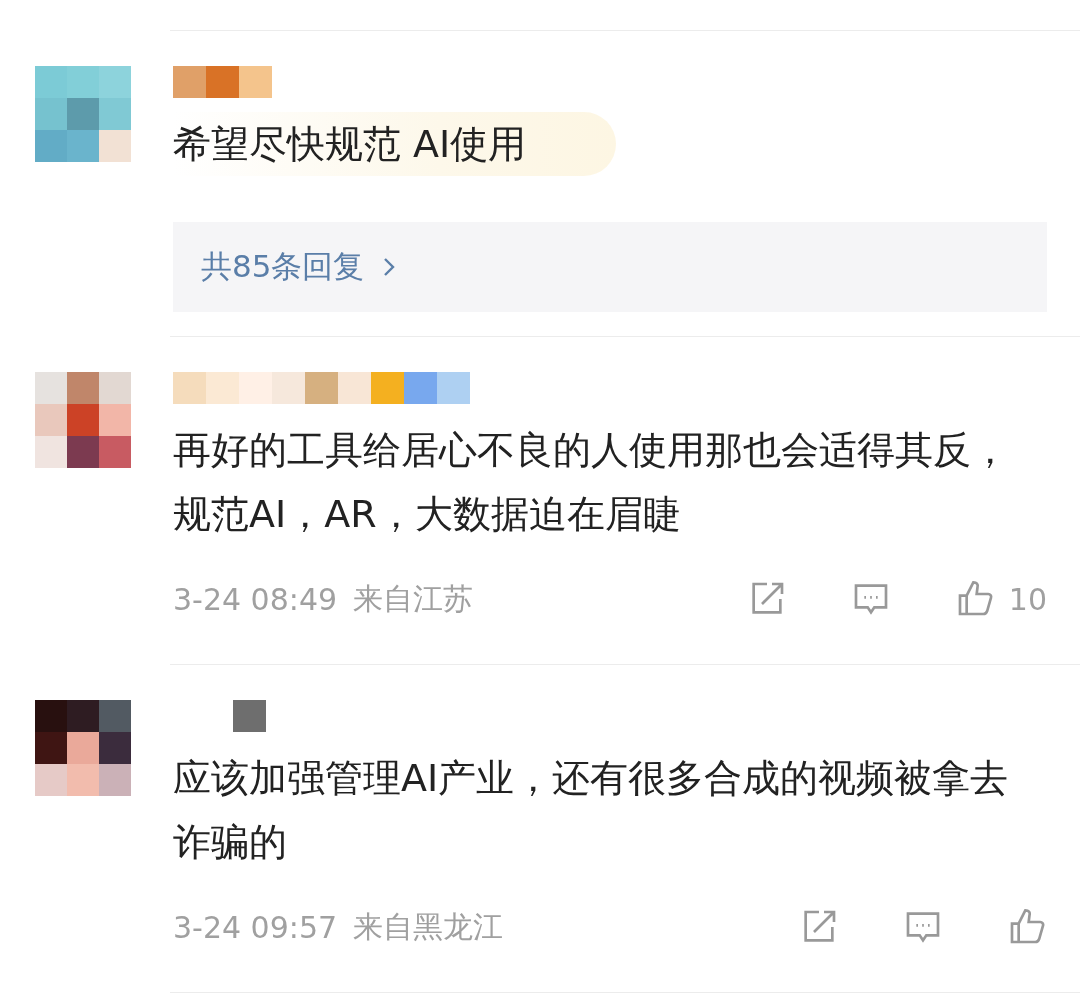  Describe the element at coordinates (413, 598) in the screenshot. I see `comment-location: 来自江苏` at that location.